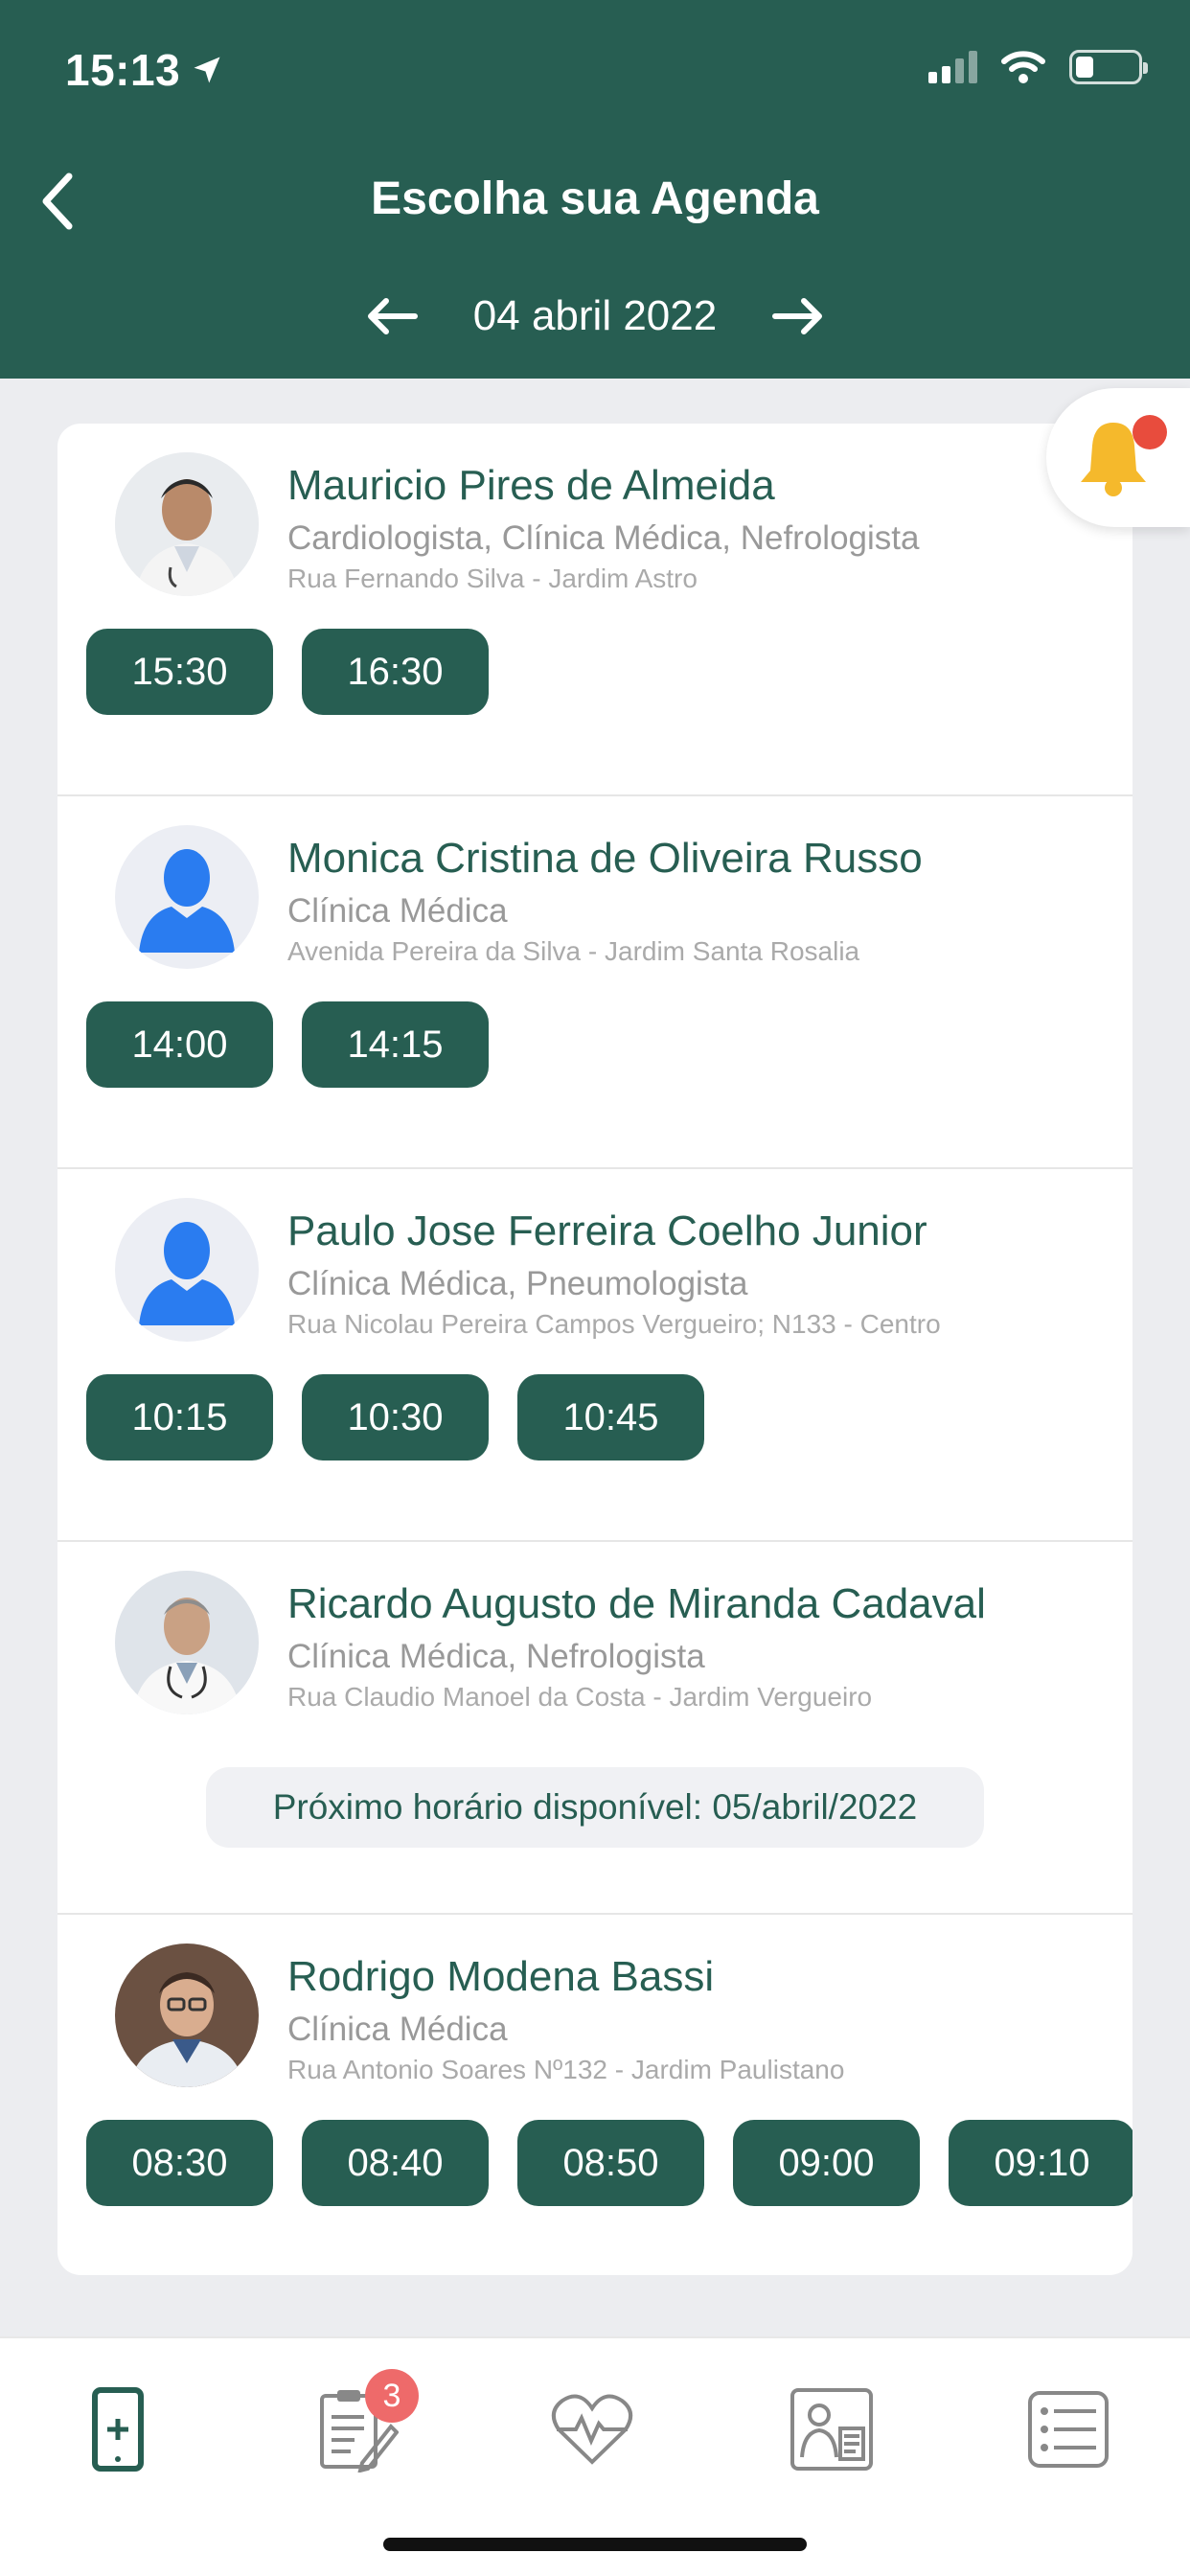 The width and height of the screenshot is (1190, 2576). Describe the element at coordinates (1041, 2163) in the screenshot. I see `time-slot-button: 09:10` at that location.